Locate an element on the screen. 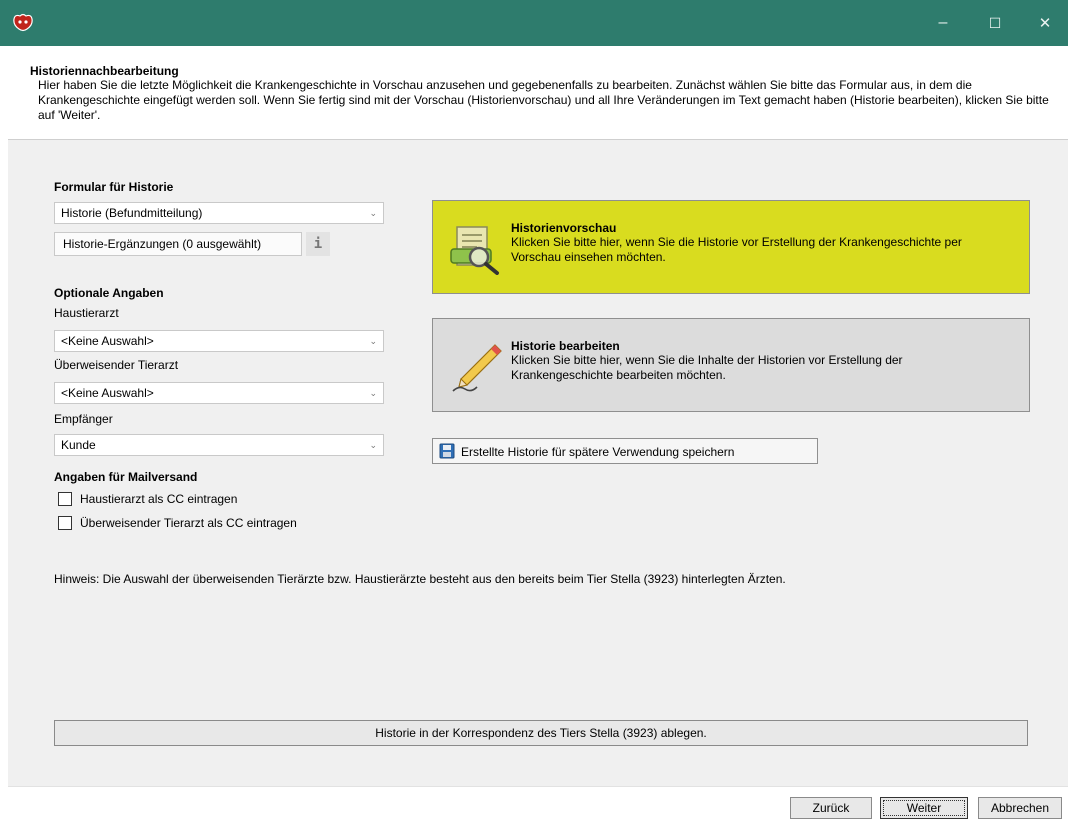  cc-haustierarzt-checkbox is located at coordinates (65, 499).